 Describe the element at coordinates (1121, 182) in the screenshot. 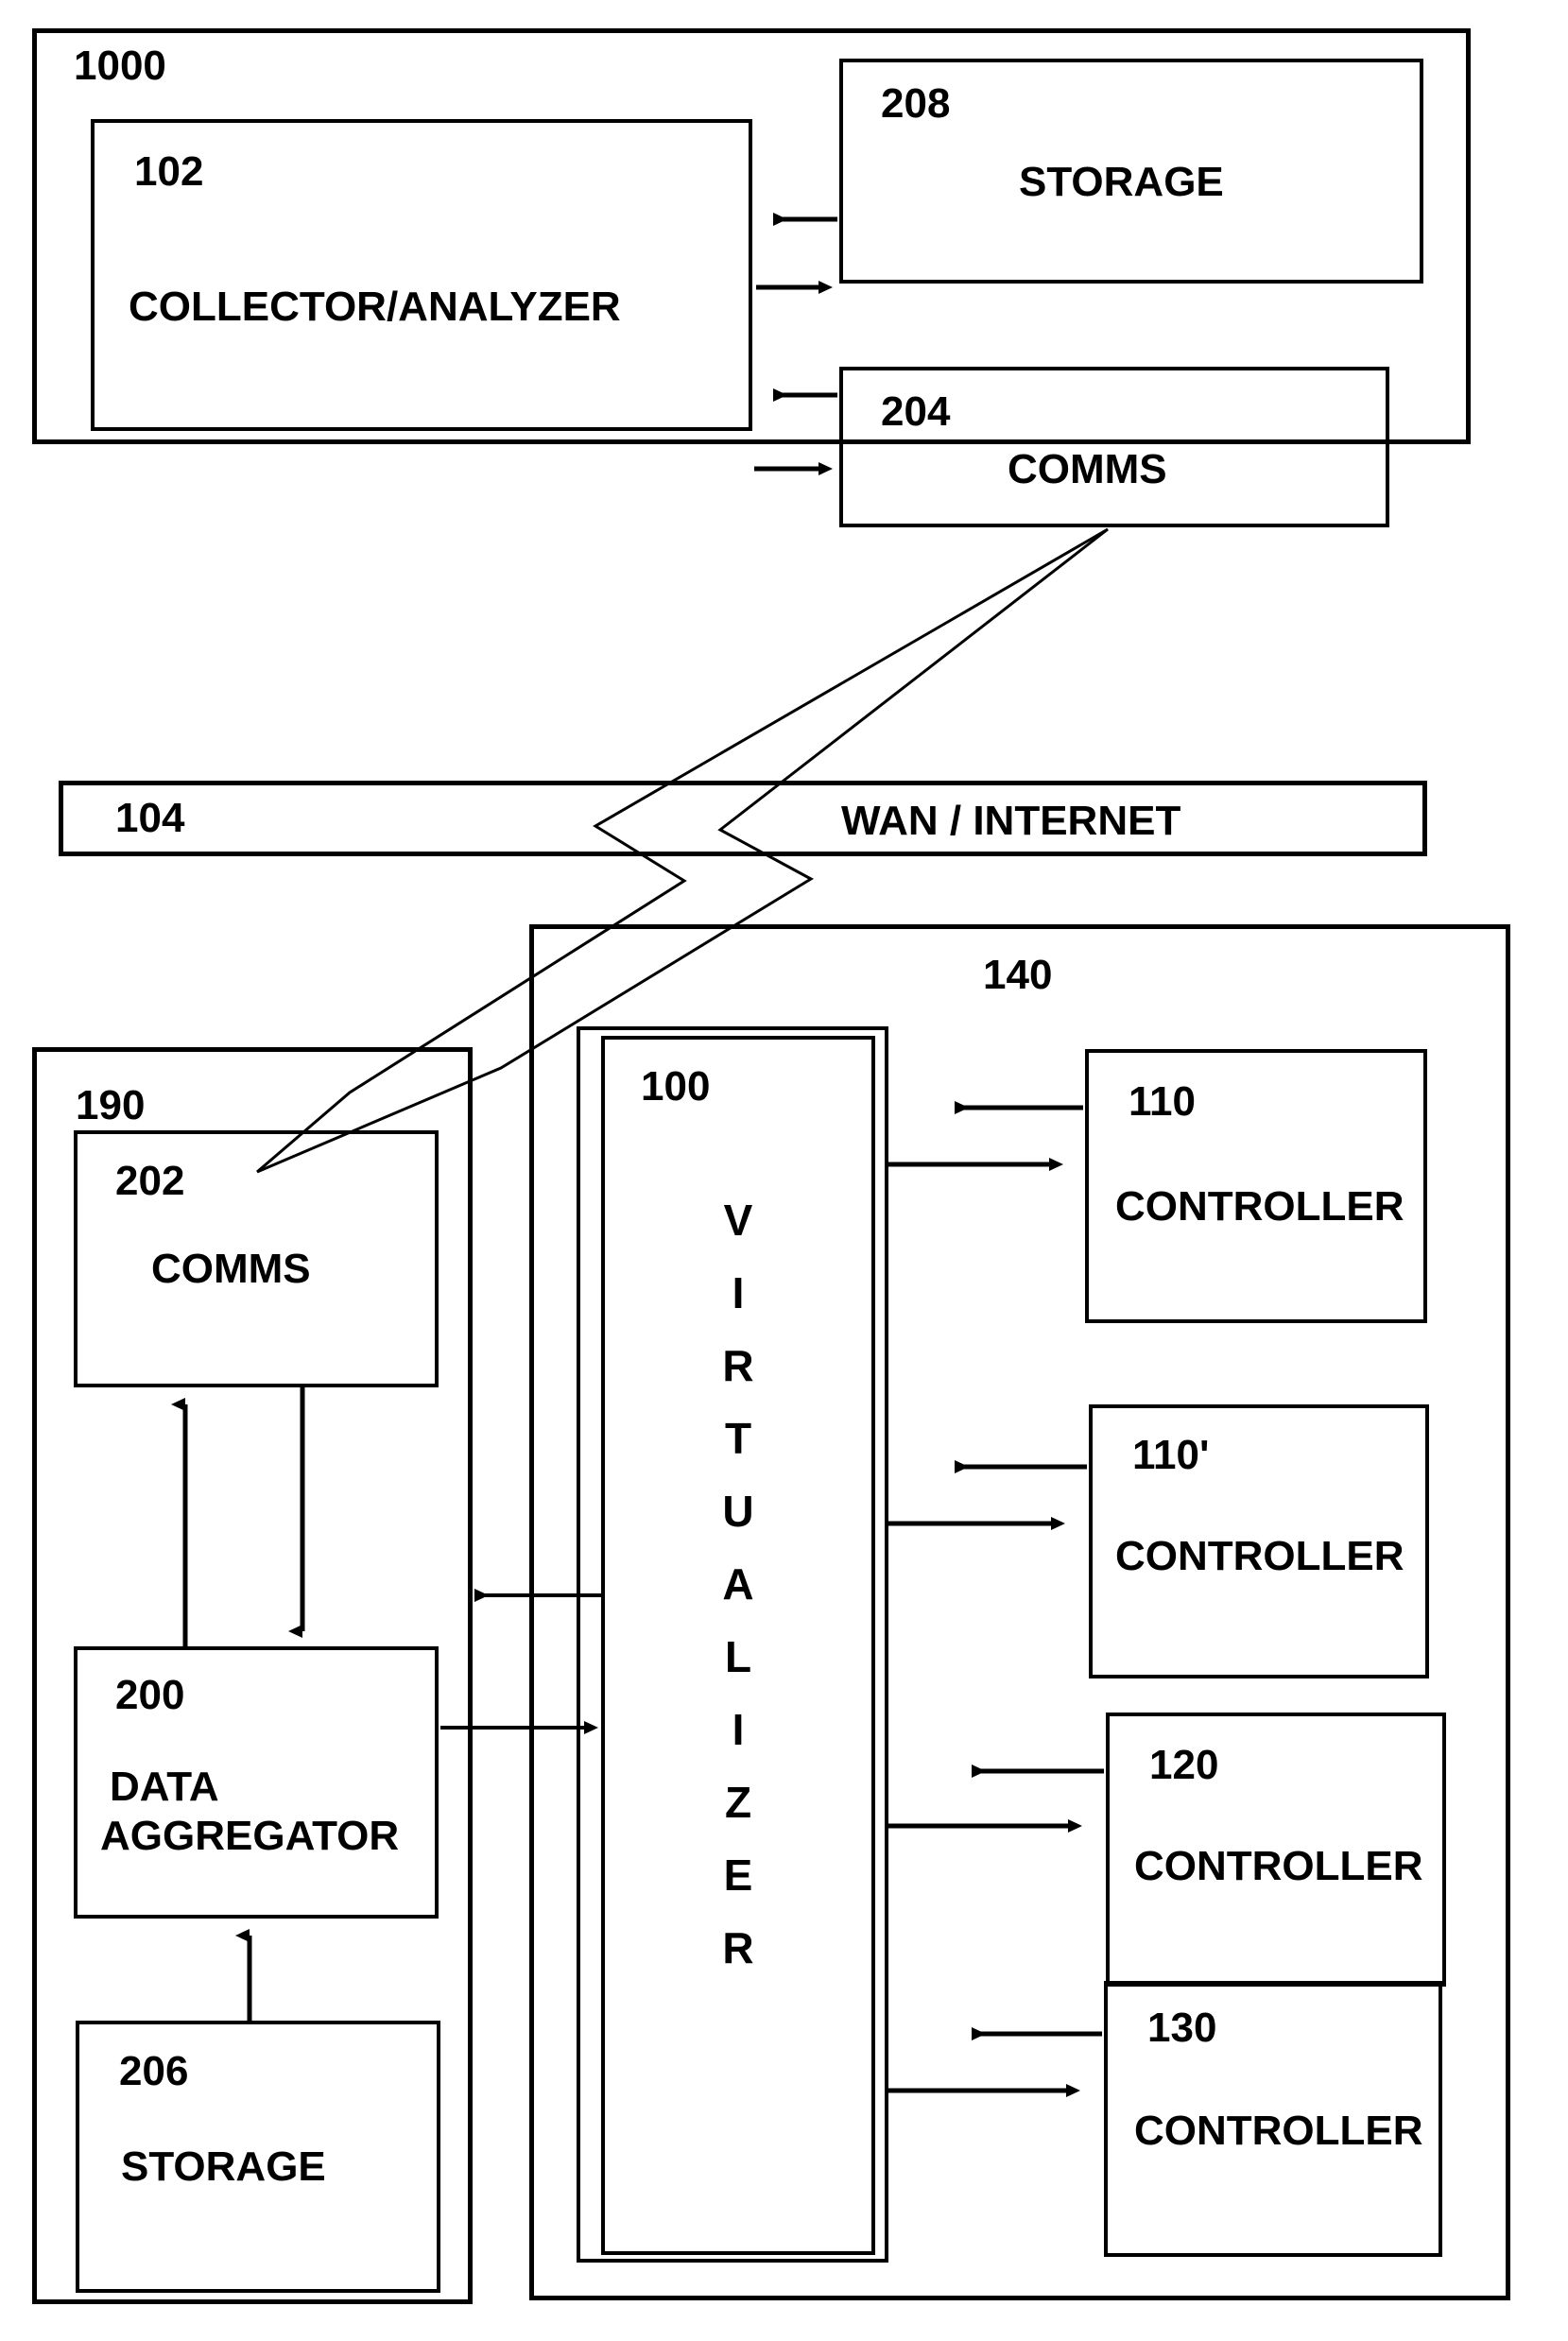

I see `label-storage-208: STORAGE` at that location.